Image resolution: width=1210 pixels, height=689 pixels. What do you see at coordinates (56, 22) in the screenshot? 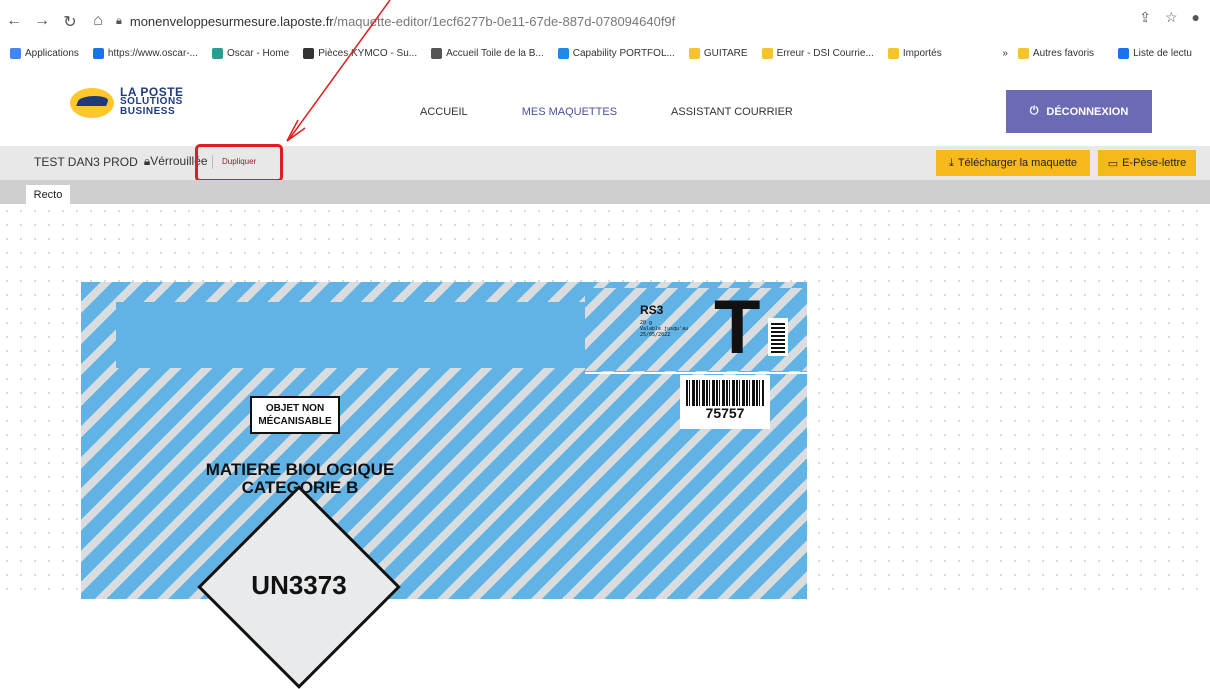
I see `browser-nav: ← → ↻ ⌂` at bounding box center [56, 22].